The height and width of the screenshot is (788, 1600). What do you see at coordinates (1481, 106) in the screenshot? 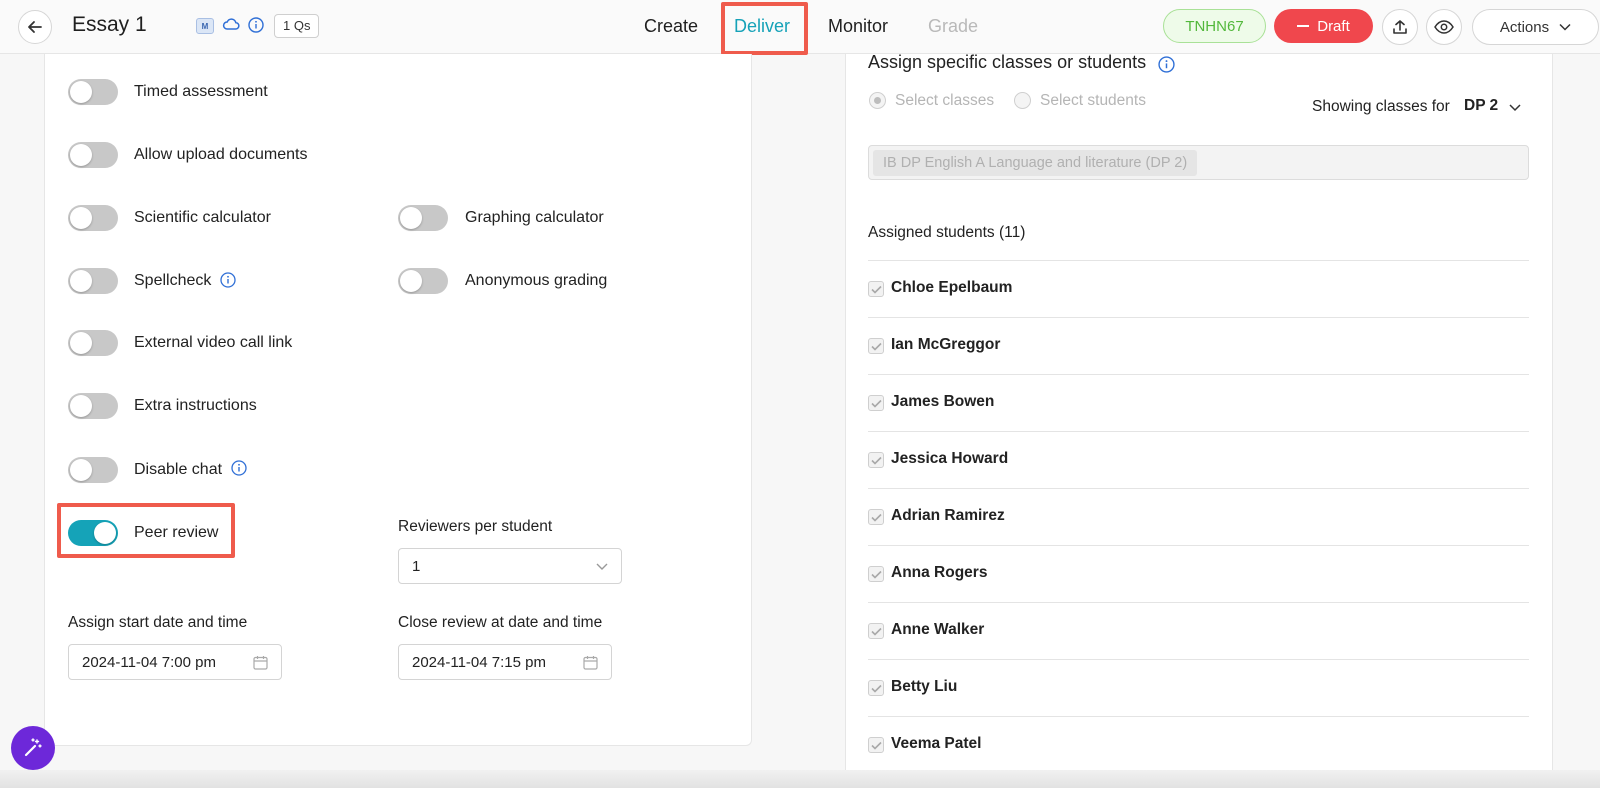
I see `showing-classes-value: DP 2` at bounding box center [1481, 106].